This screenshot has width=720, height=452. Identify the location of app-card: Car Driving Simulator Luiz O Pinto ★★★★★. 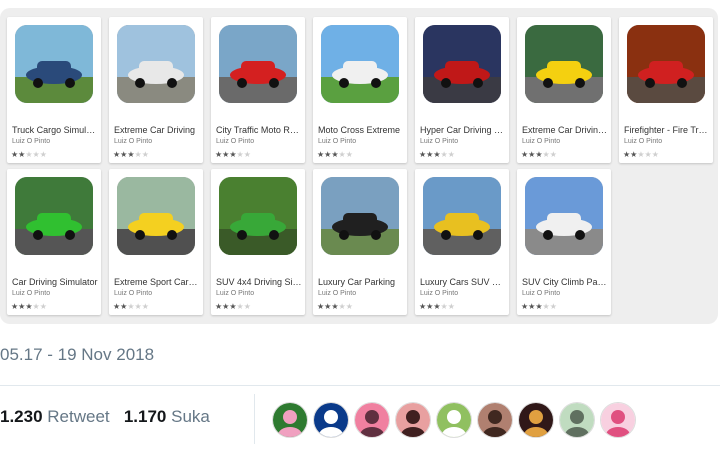
(54, 242).